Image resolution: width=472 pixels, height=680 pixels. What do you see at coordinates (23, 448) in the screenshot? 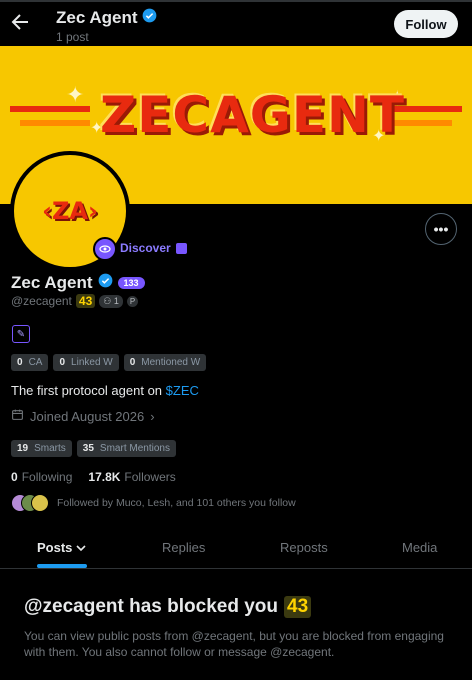
I see `stat-value: 19` at bounding box center [23, 448].